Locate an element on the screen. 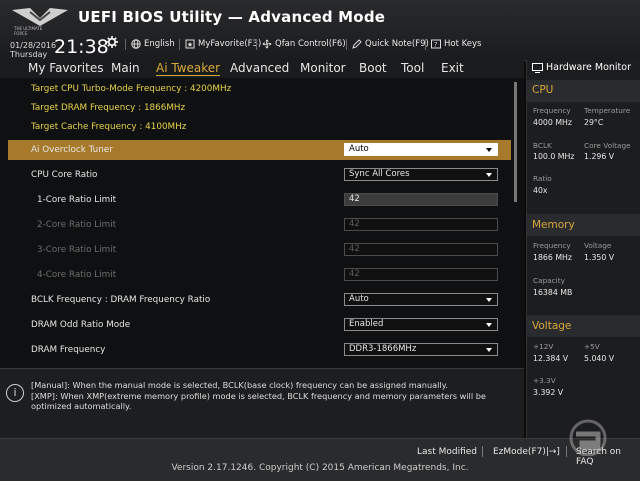 The image size is (640, 481). quick-note-label: Quick Note(F9) is located at coordinates (397, 44).